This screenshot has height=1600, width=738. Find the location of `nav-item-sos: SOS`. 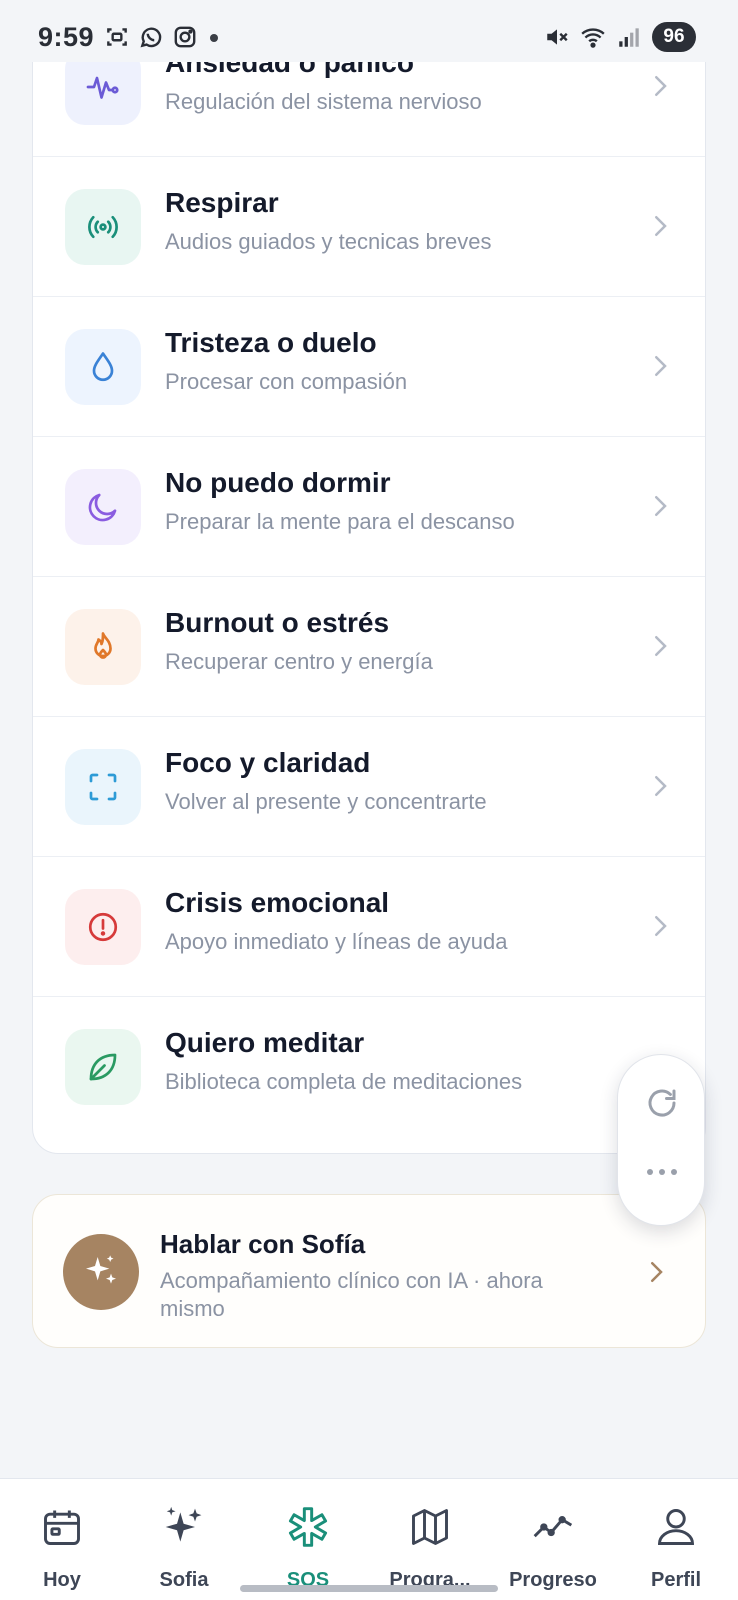

nav-item-sos: SOS is located at coordinates (308, 1539).